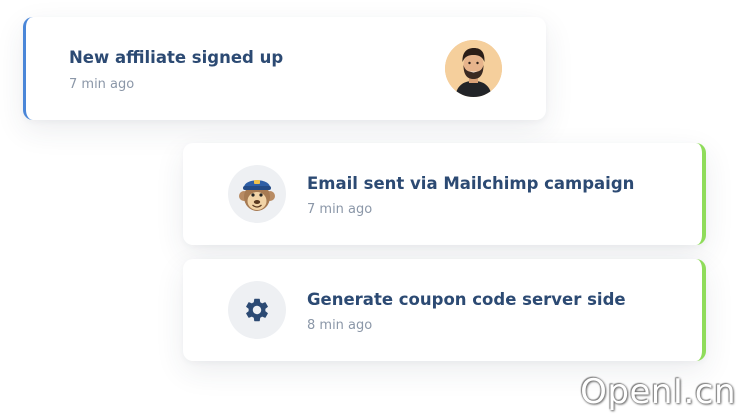  Describe the element at coordinates (340, 325) in the screenshot. I see `notification-time: 8 min ago` at that location.